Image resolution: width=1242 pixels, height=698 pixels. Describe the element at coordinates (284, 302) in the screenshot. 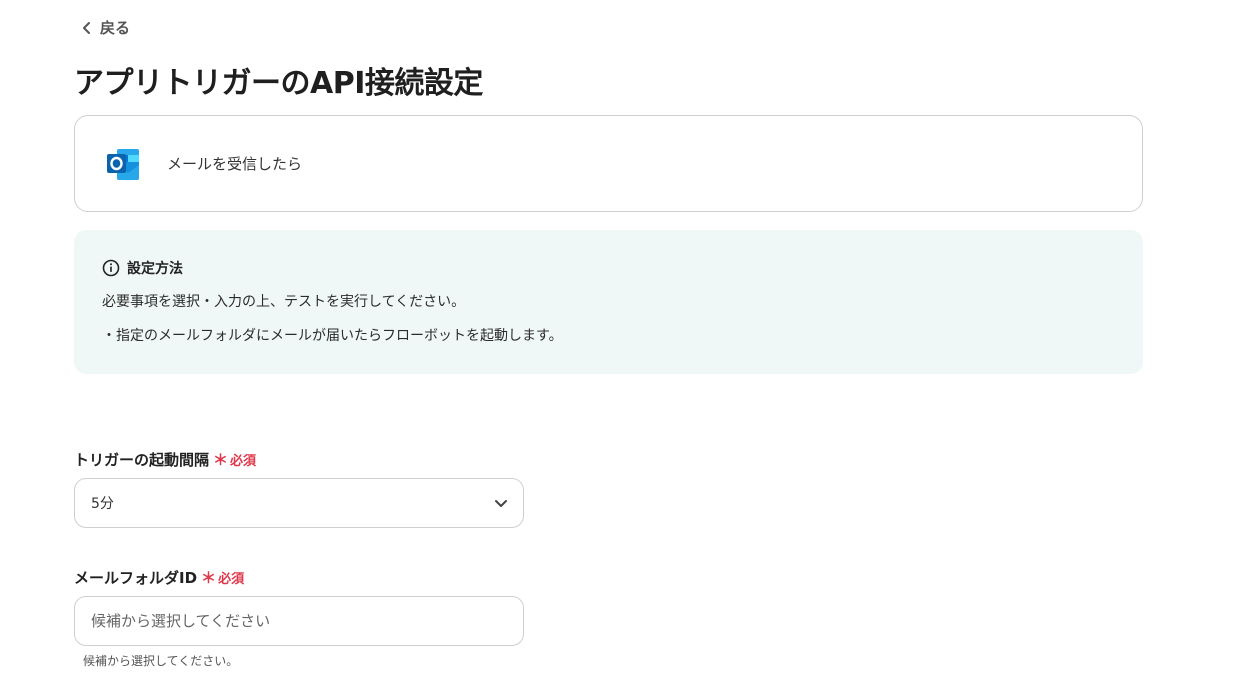

I see `info-line: 必要事項を選択・入力の上、テストを実行してください。` at that location.